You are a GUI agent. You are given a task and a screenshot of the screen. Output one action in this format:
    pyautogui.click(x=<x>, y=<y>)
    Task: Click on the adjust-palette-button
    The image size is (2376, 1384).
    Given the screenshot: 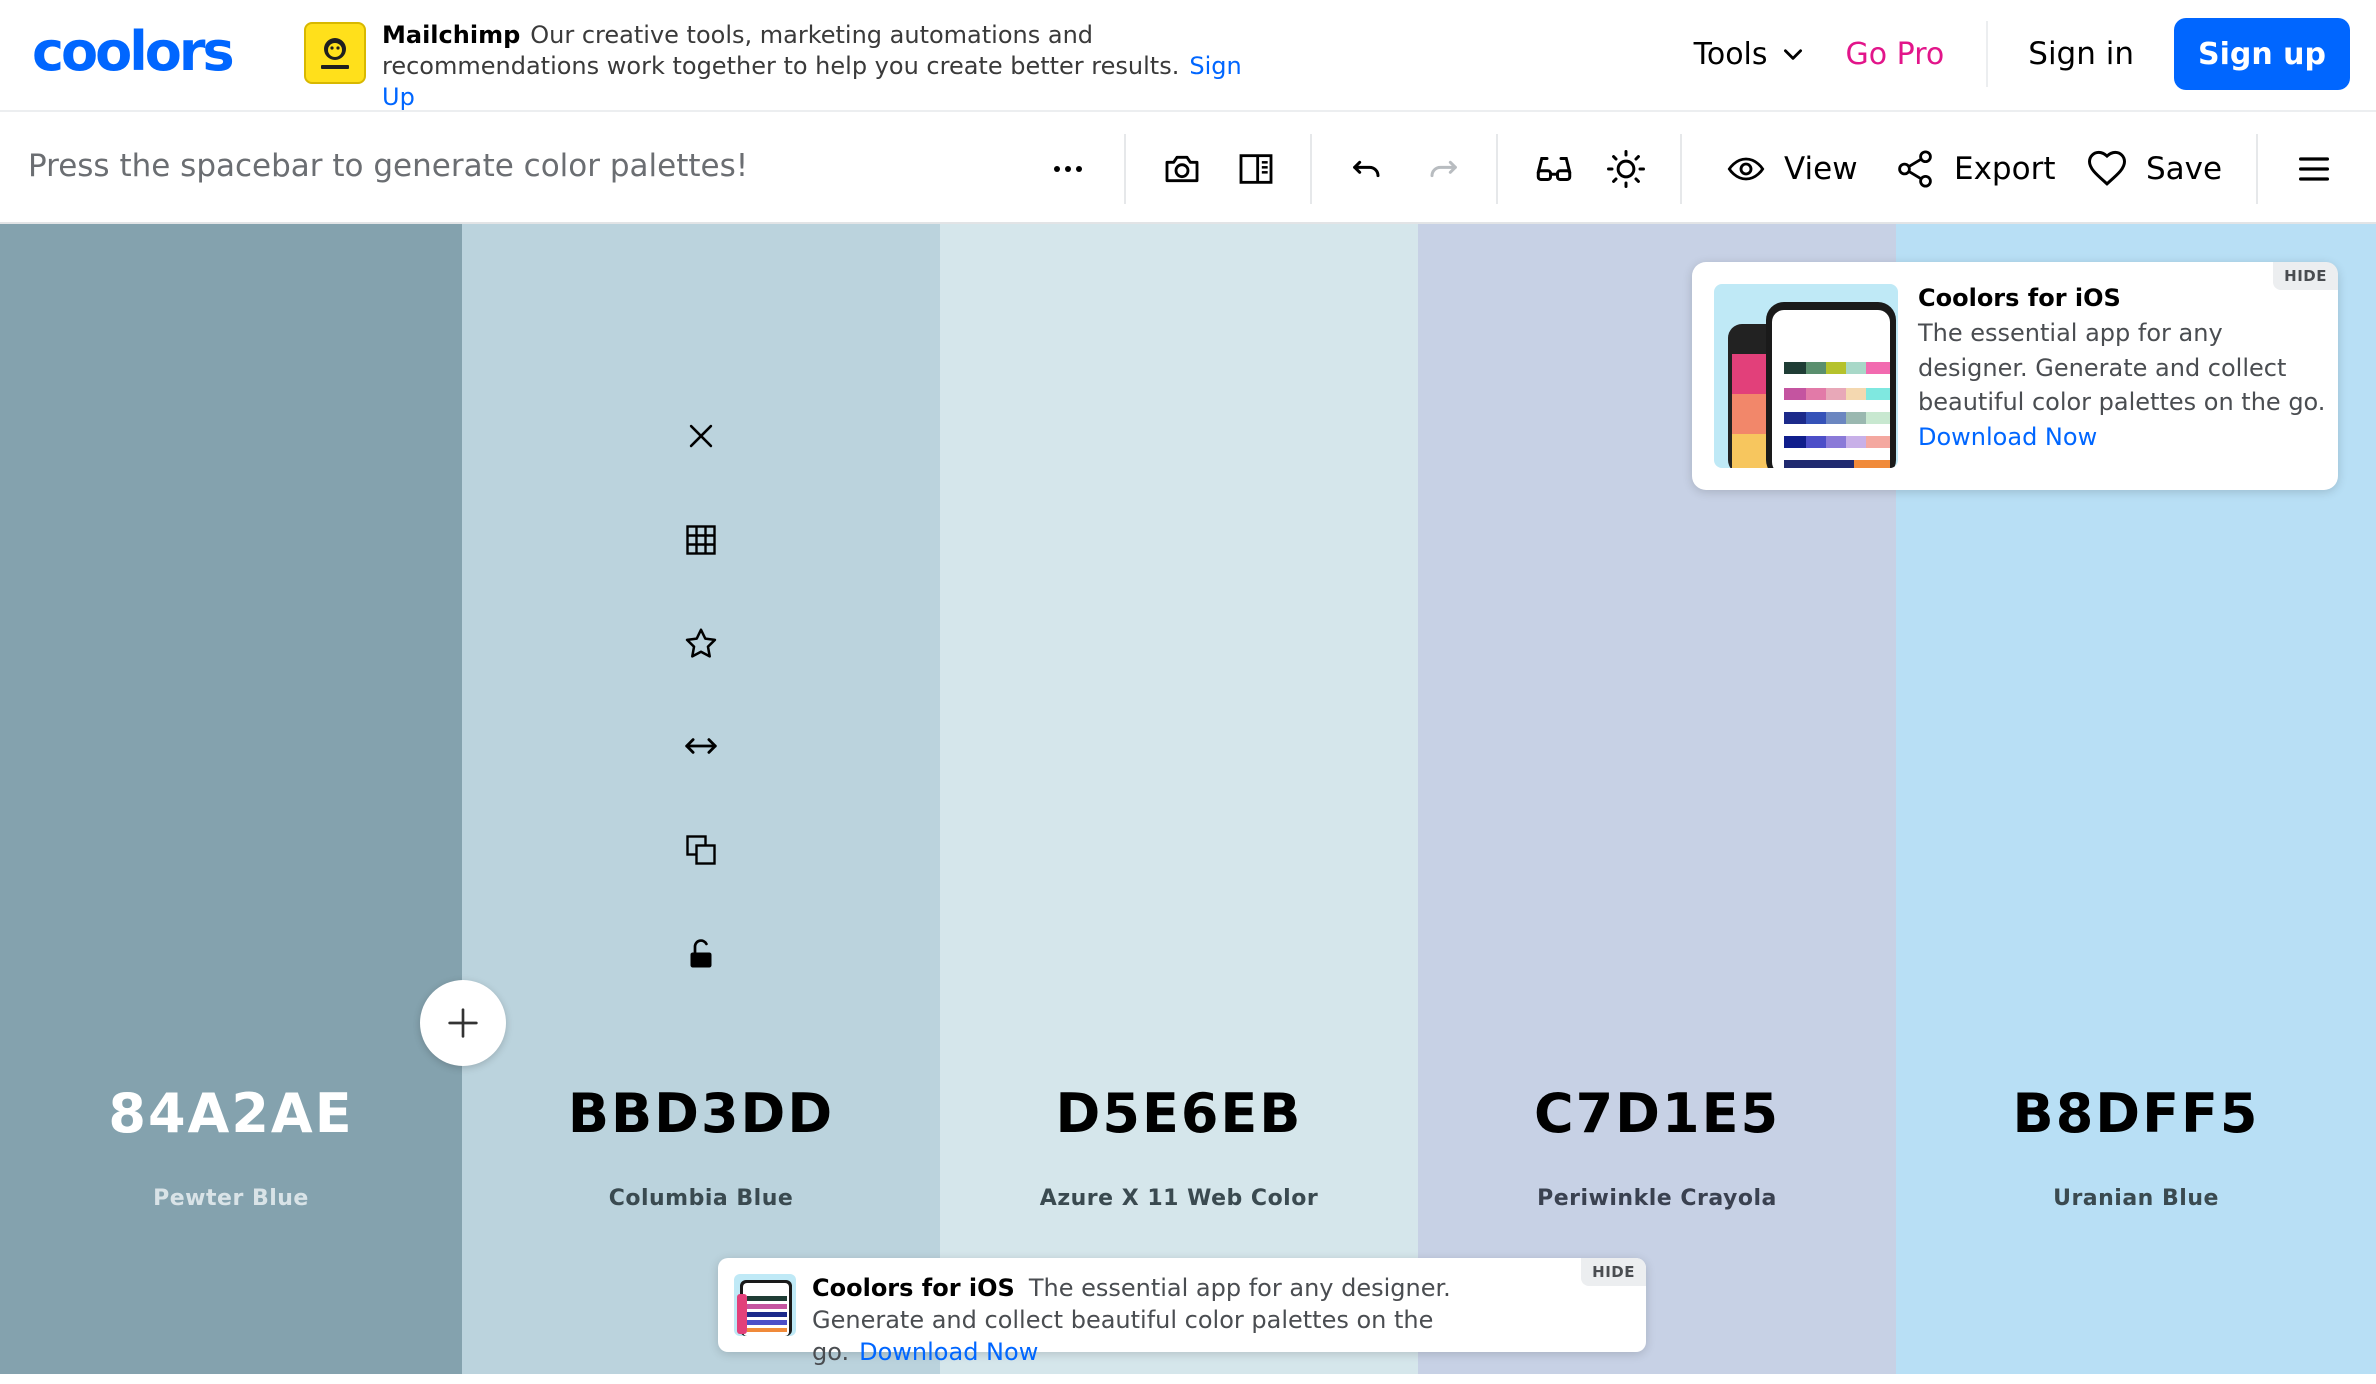 What is the action you would take?
    pyautogui.click(x=1626, y=169)
    